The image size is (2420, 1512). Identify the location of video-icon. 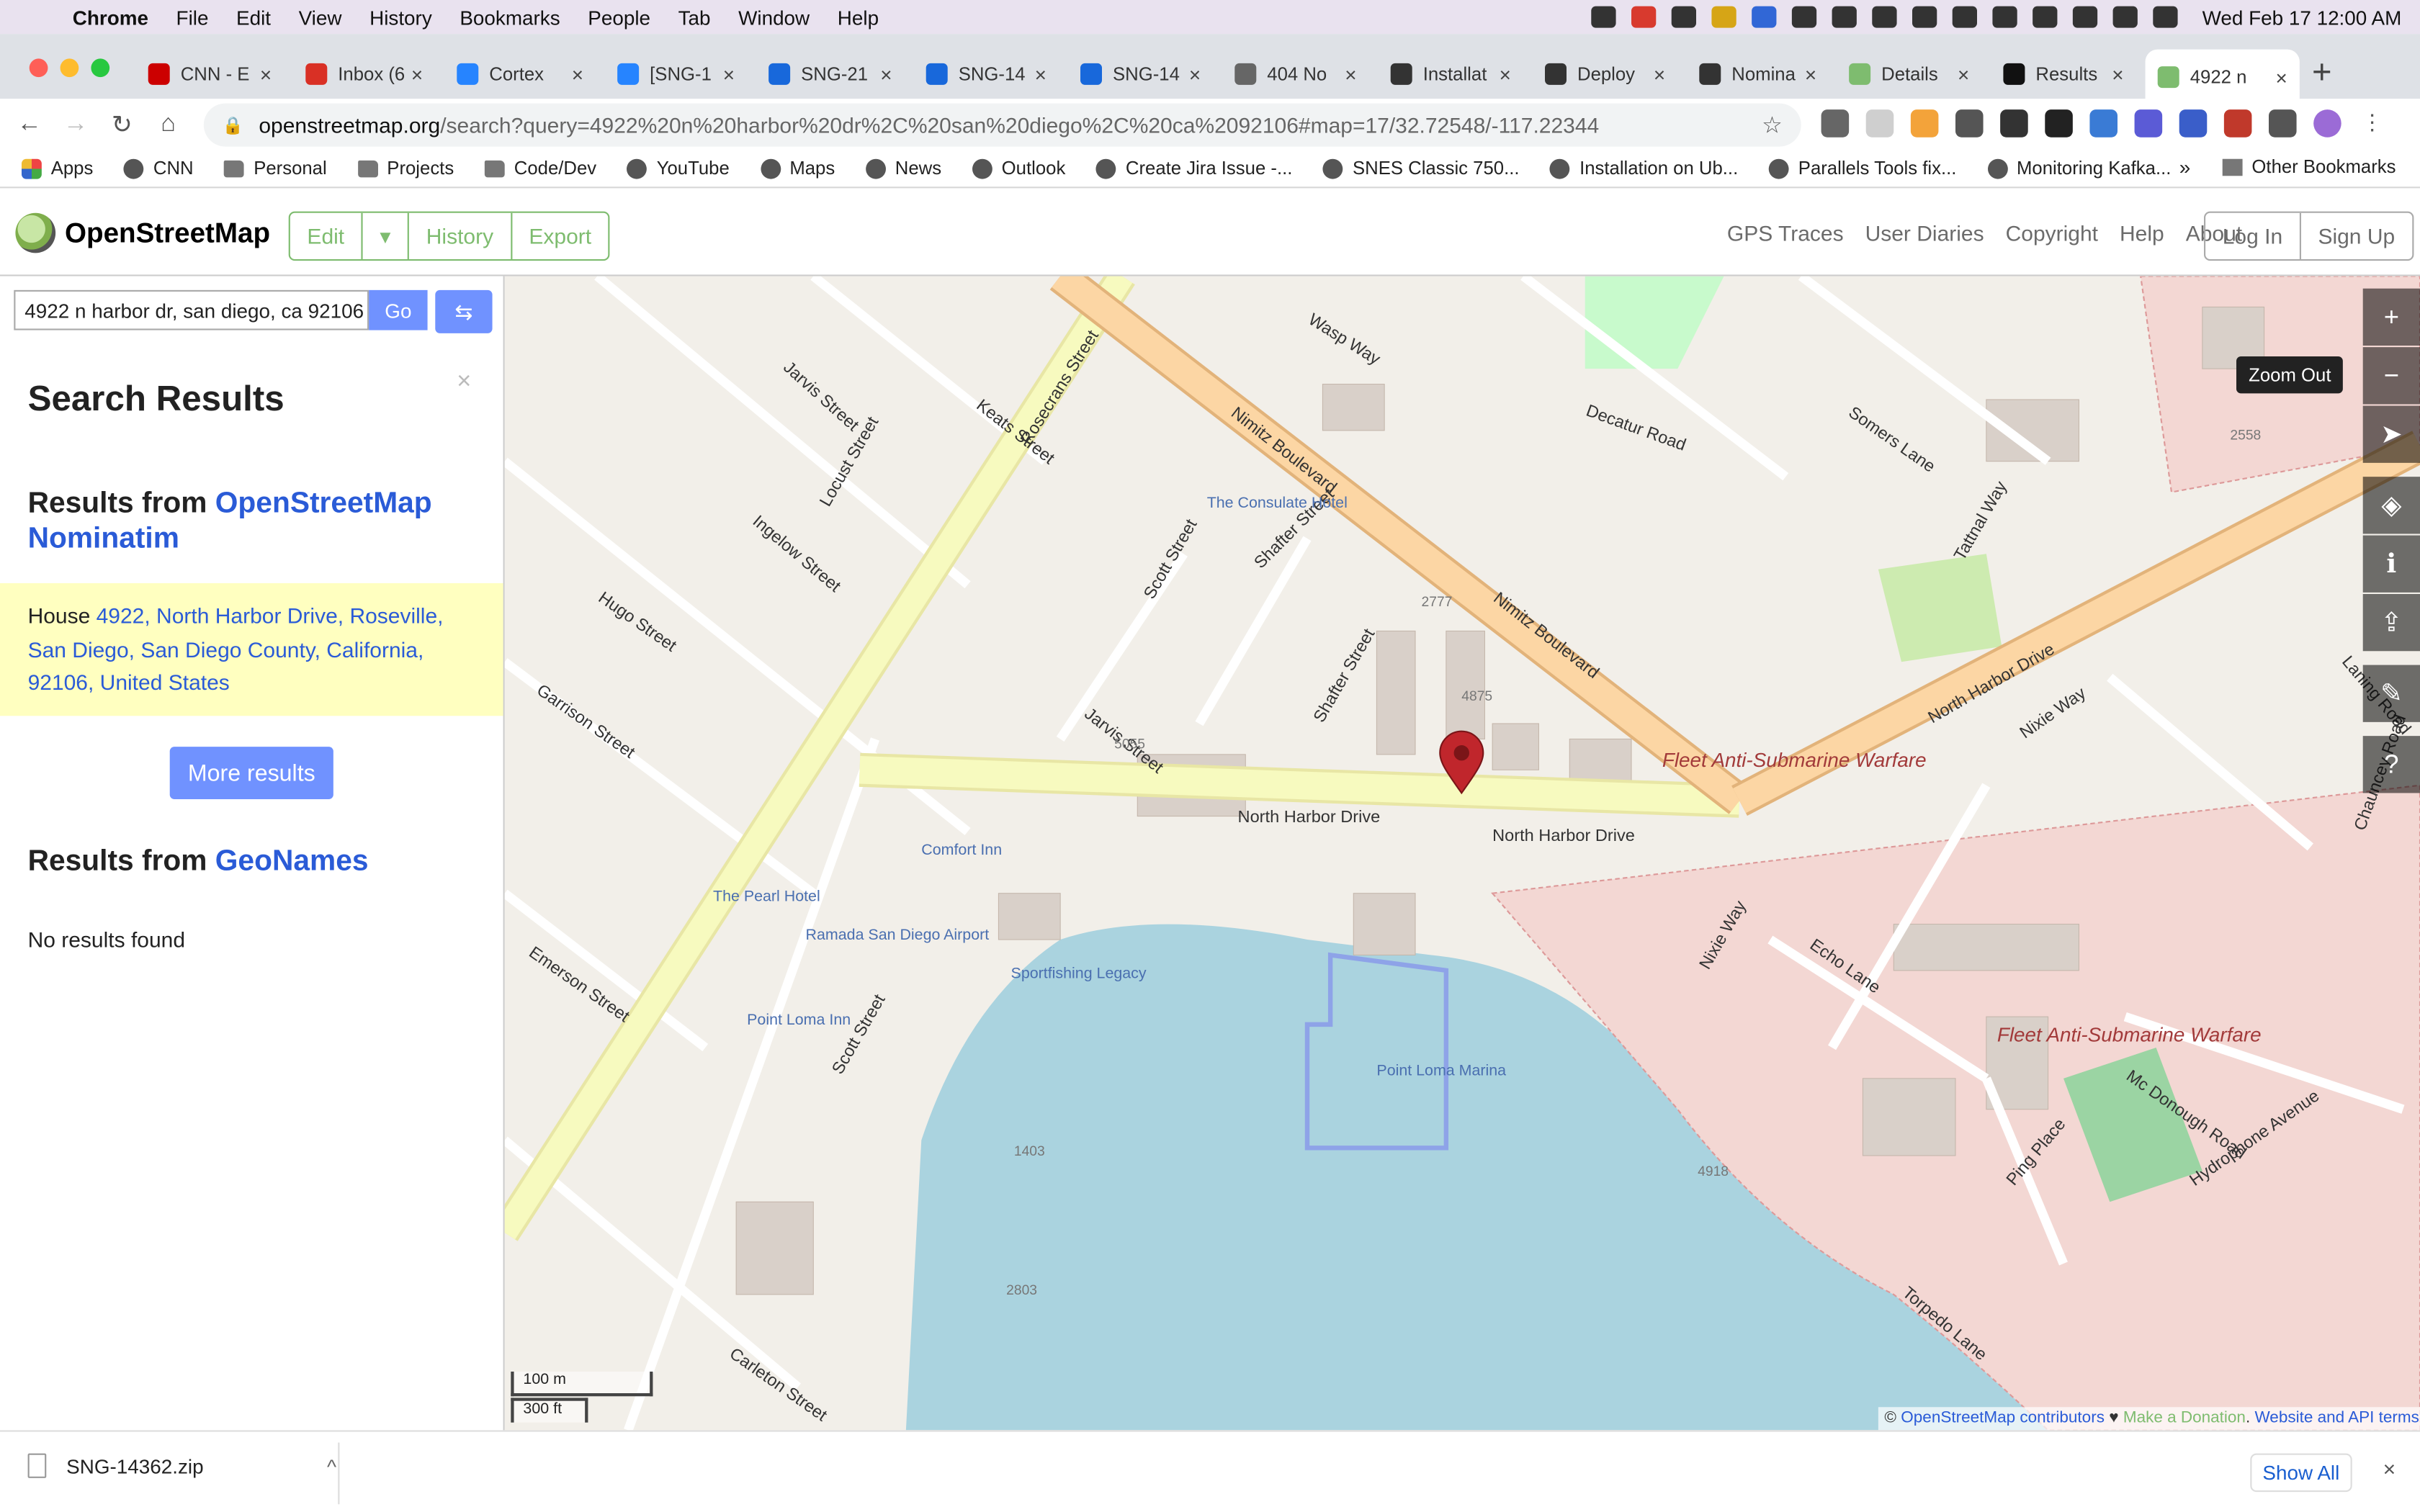
(1604, 17).